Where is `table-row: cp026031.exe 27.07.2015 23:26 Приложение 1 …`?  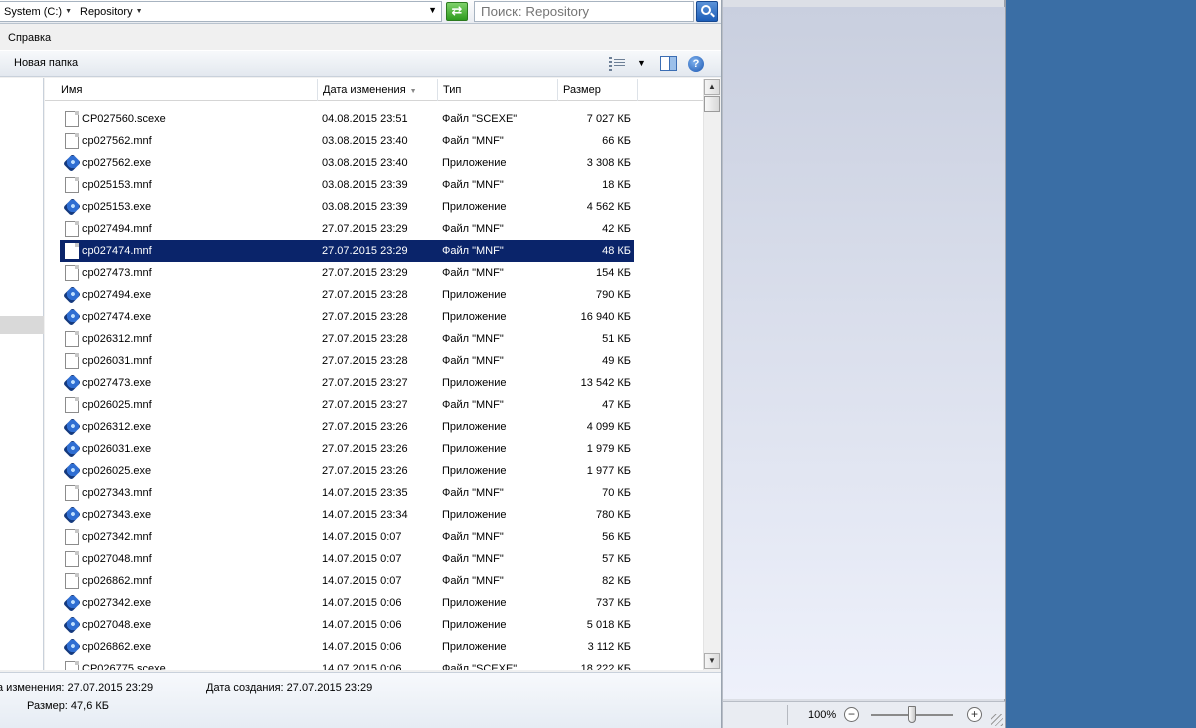
table-row: cp026031.exe 27.07.2015 23:26 Приложение 1 … is located at coordinates (374, 449).